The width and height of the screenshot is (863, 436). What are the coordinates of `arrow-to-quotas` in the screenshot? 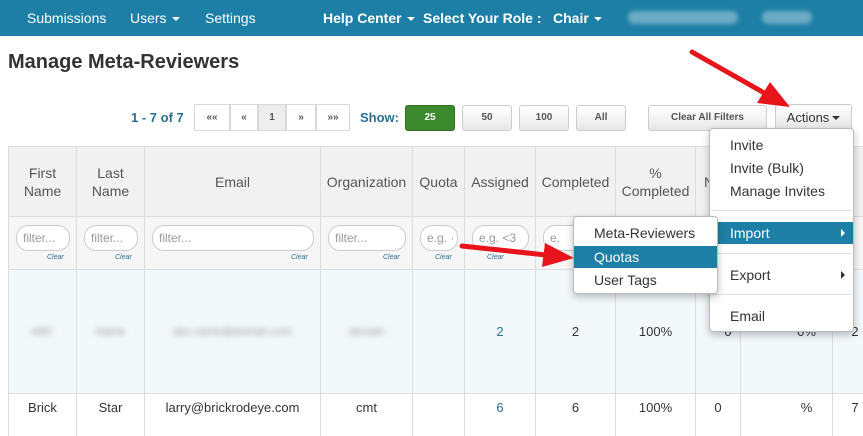 It's located at (516, 255).